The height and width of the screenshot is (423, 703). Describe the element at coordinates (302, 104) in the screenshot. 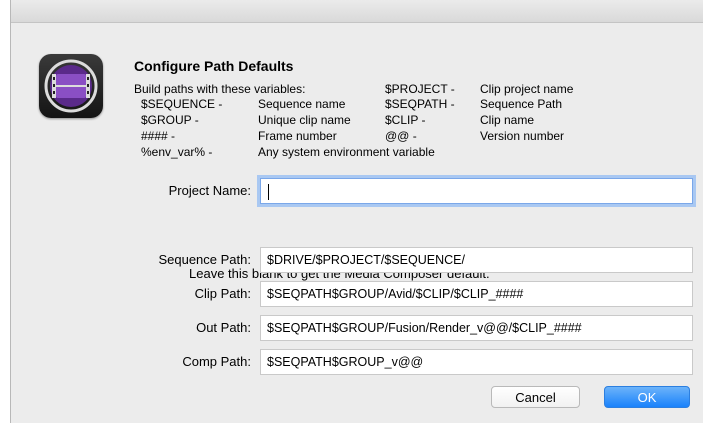

I see `variable-desc: Sequence name` at that location.